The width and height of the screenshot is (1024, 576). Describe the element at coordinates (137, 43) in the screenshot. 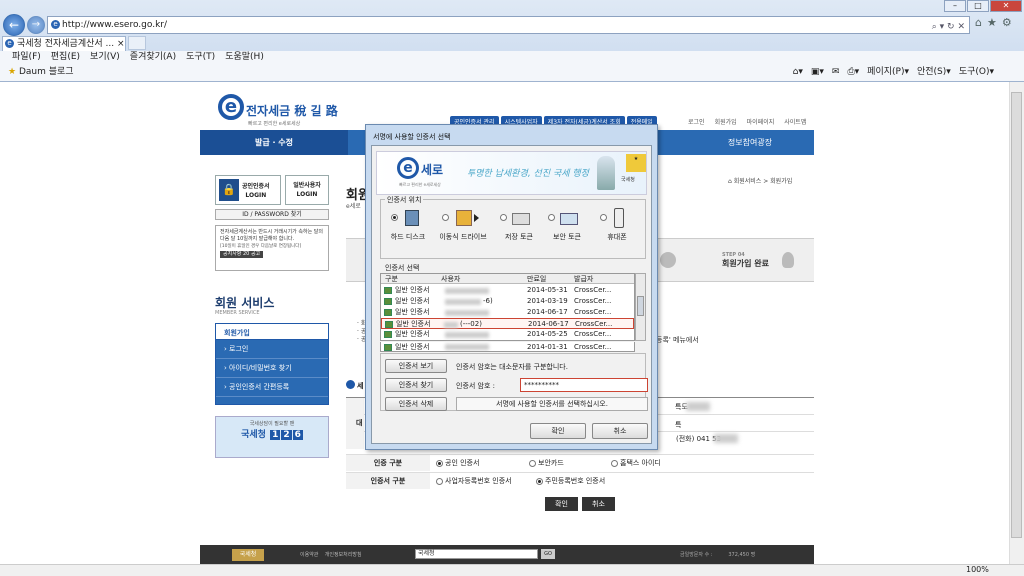

I see `new-tab-button` at that location.